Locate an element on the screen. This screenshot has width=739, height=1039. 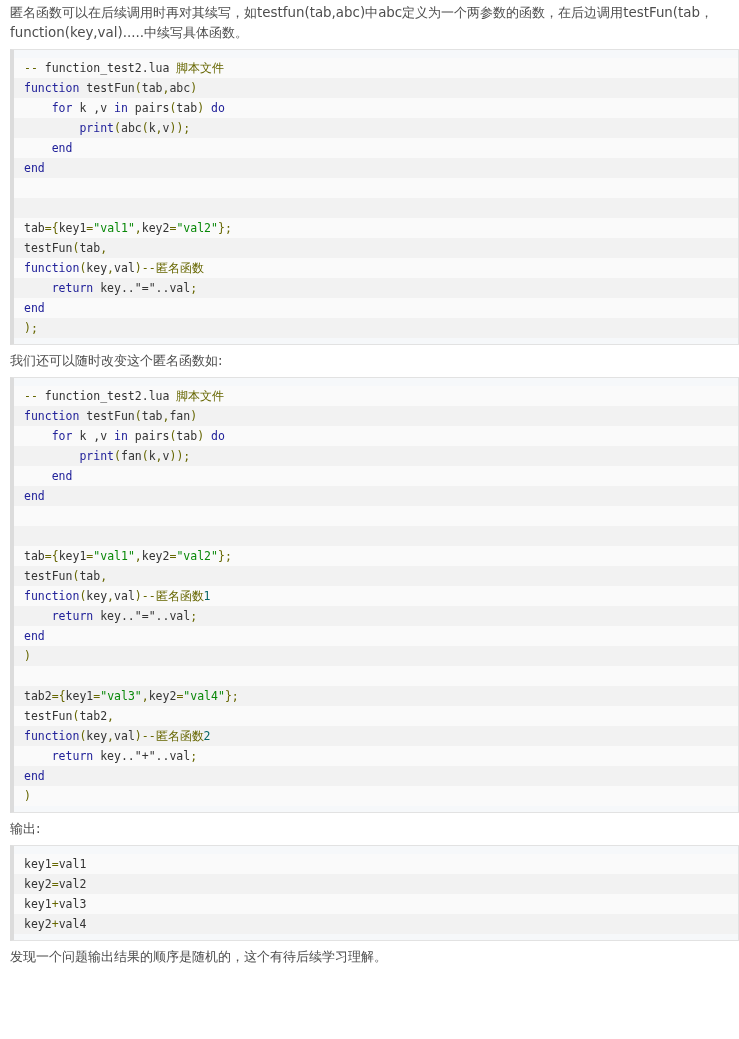
paragraph: 输出: is located at coordinates (26, 829).